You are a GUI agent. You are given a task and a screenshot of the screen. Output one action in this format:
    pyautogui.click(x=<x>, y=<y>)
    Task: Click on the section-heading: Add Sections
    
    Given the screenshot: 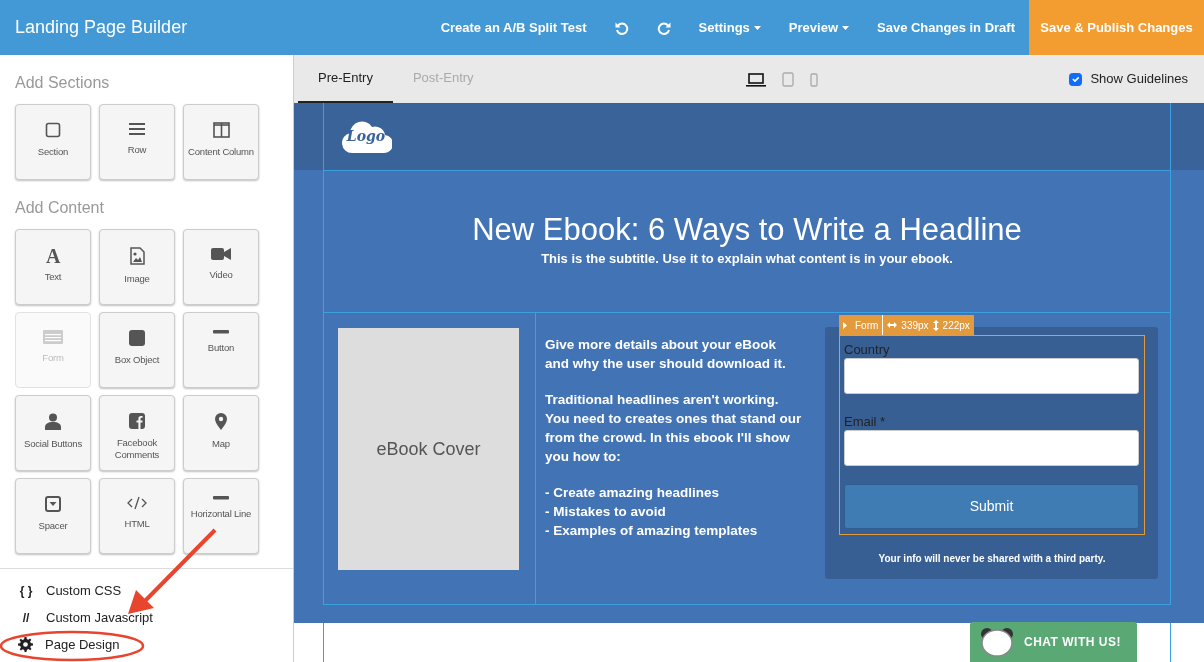 What is the action you would take?
    pyautogui.click(x=63, y=83)
    